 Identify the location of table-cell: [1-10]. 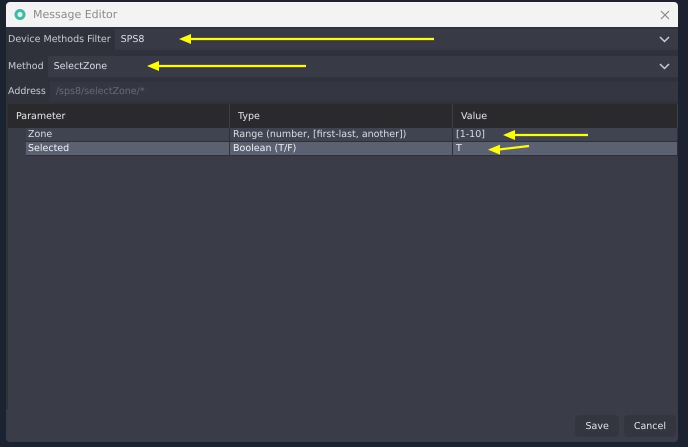
(565, 135).